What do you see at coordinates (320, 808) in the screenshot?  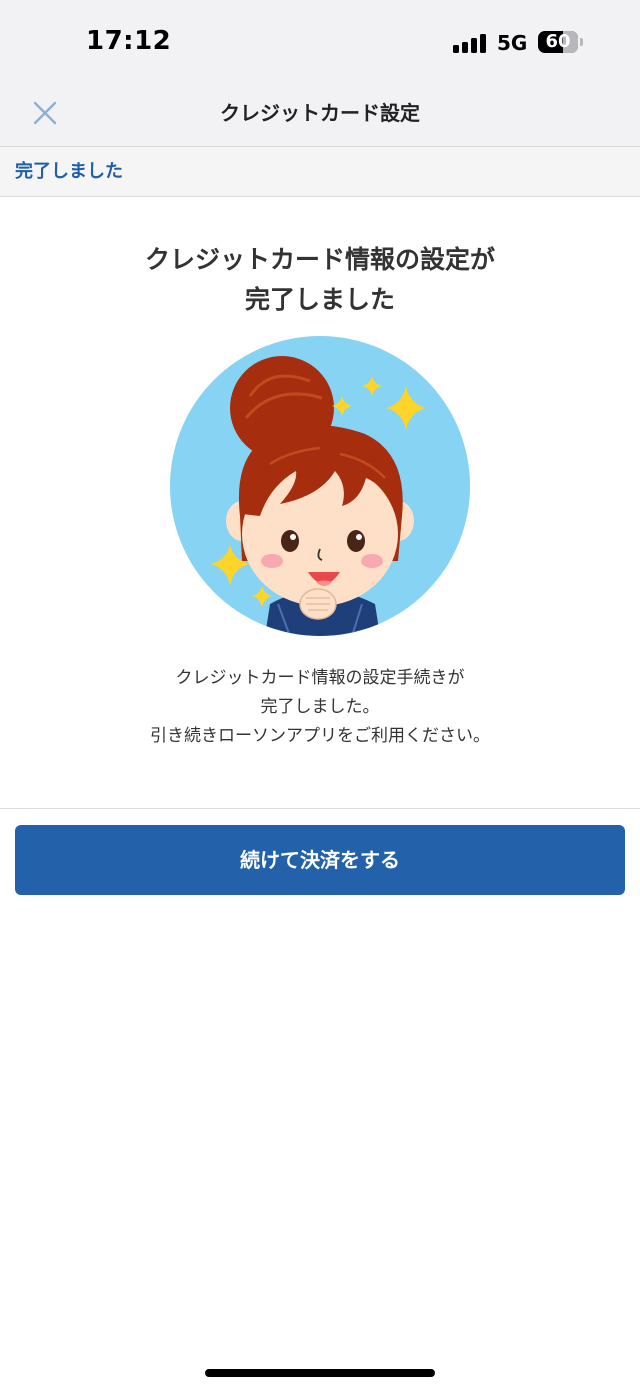 I see `divider` at bounding box center [320, 808].